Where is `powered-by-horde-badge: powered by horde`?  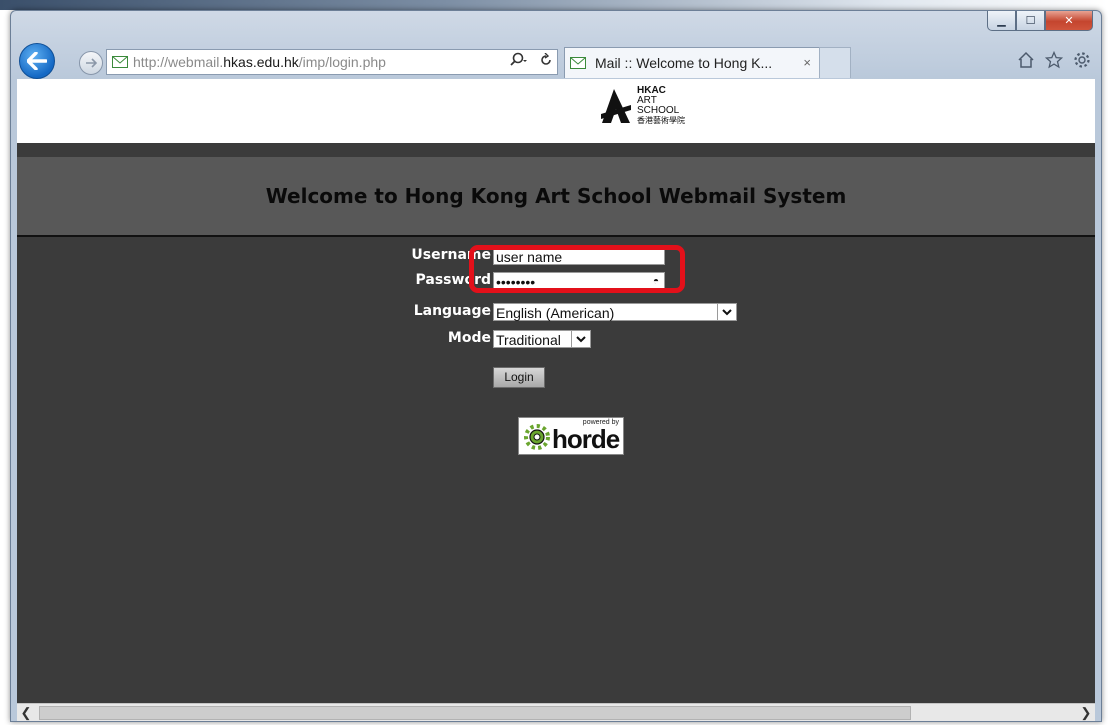 powered-by-horde-badge: powered by horde is located at coordinates (571, 436).